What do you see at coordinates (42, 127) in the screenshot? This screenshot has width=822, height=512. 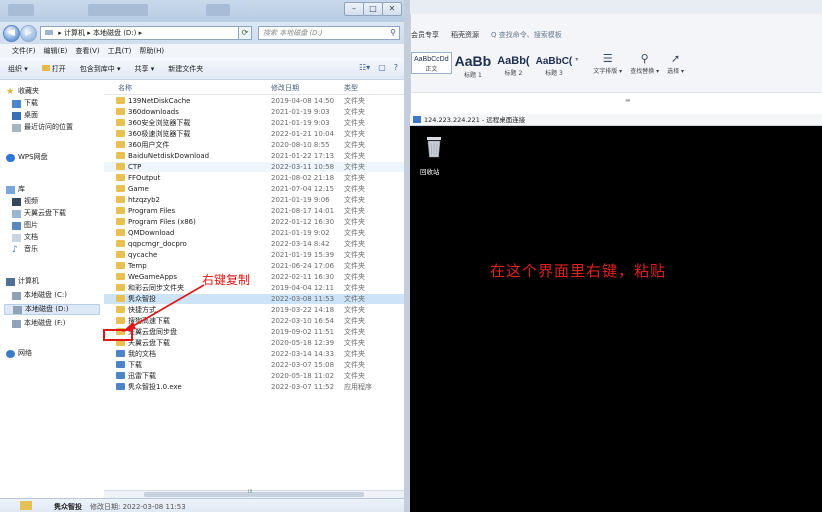 I see `nav-recent: 最近访问的位置` at bounding box center [42, 127].